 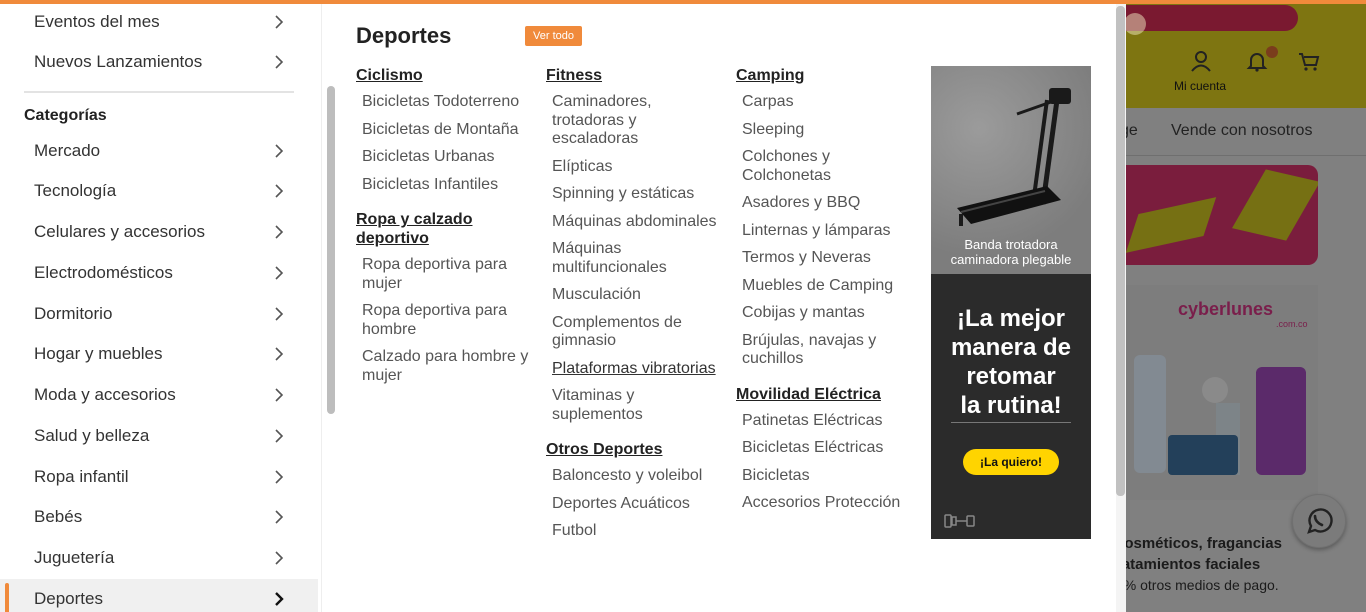 I want to click on subcategory-link: Bicicletas Eléctricas, so click(x=825, y=448).